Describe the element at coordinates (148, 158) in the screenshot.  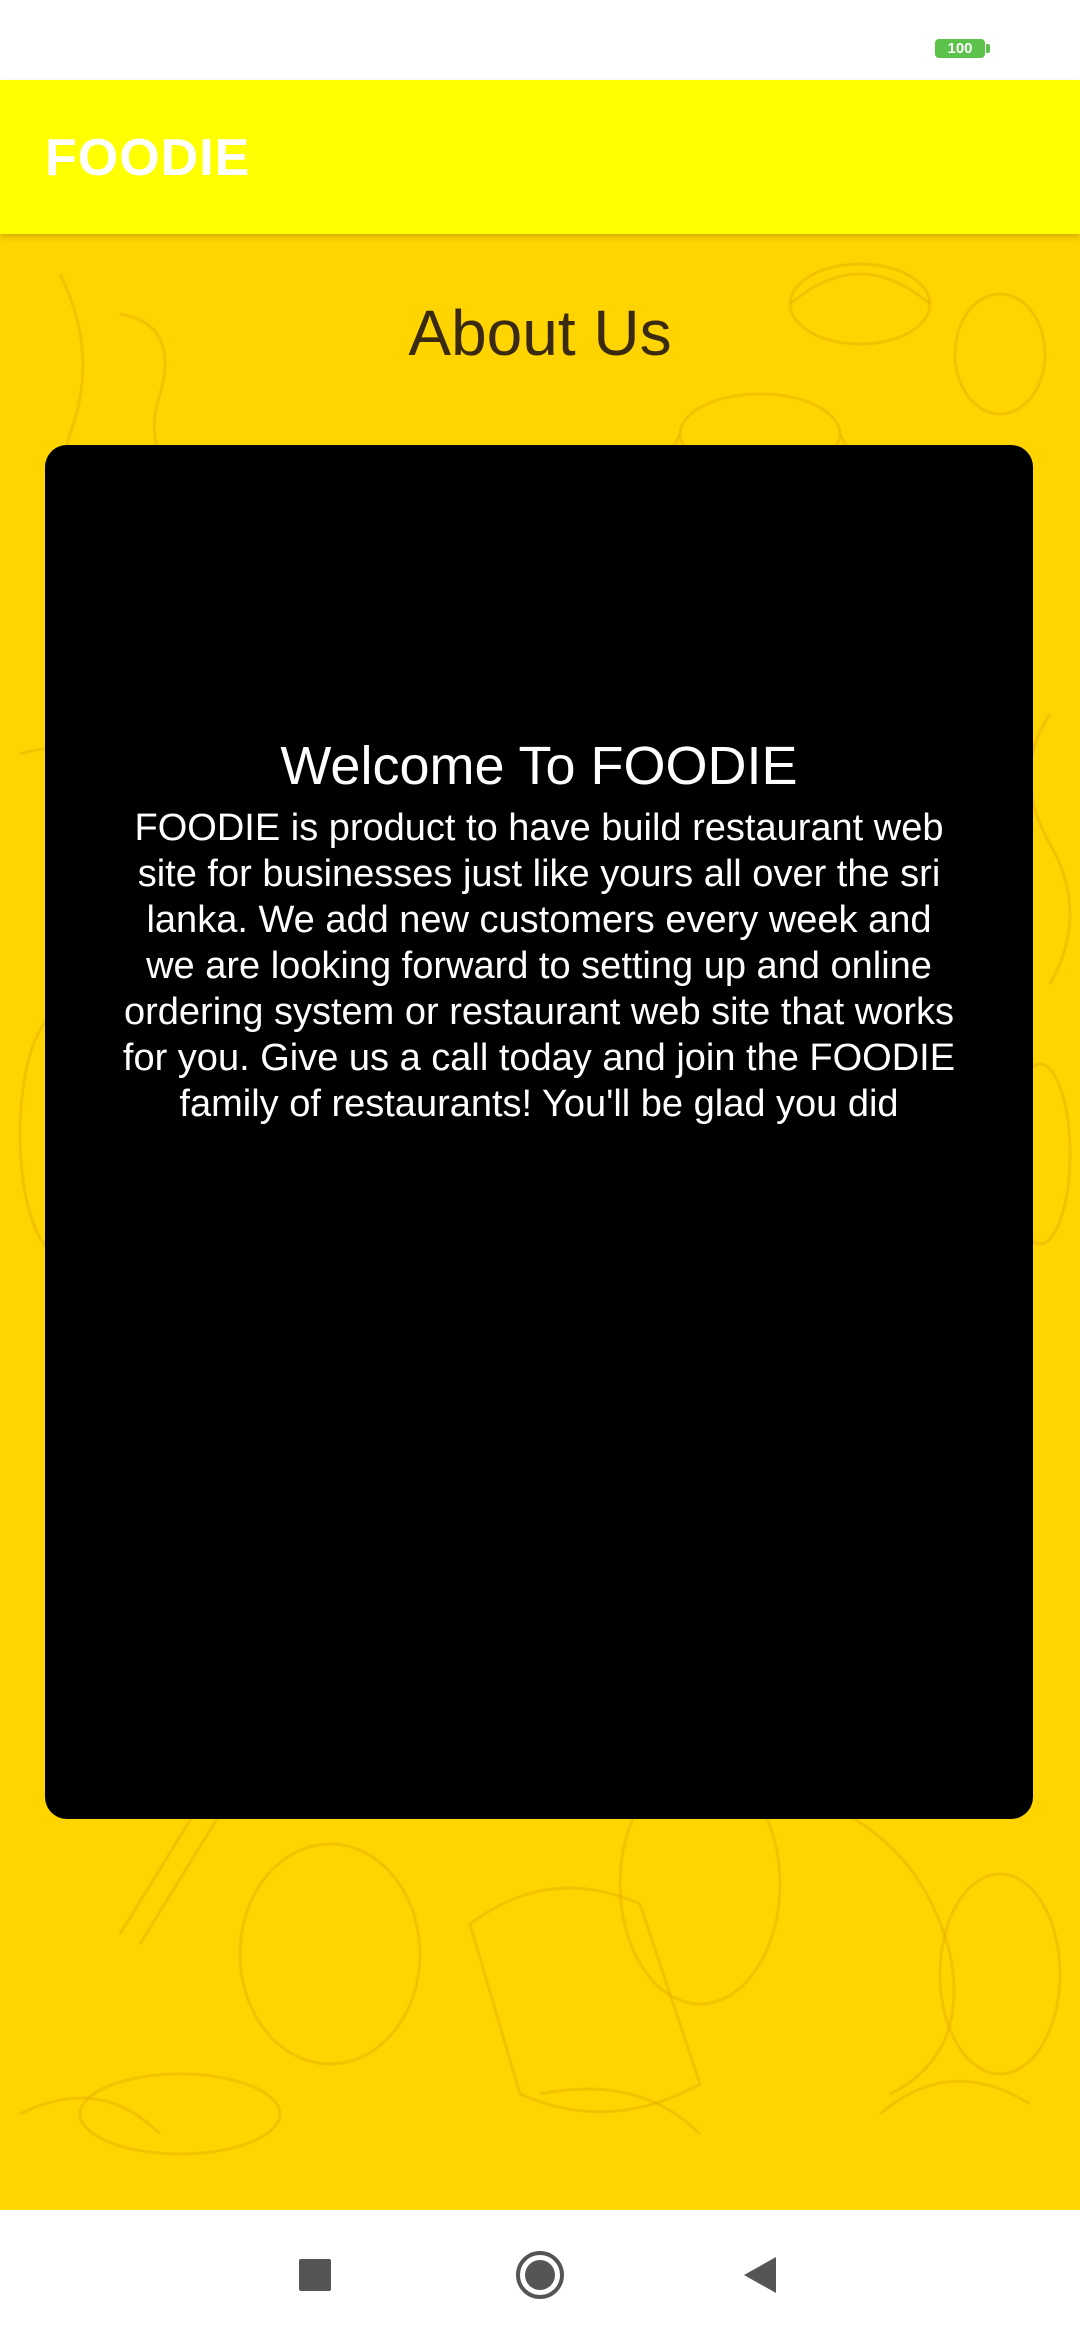
I see `app-title: FOODIE` at that location.